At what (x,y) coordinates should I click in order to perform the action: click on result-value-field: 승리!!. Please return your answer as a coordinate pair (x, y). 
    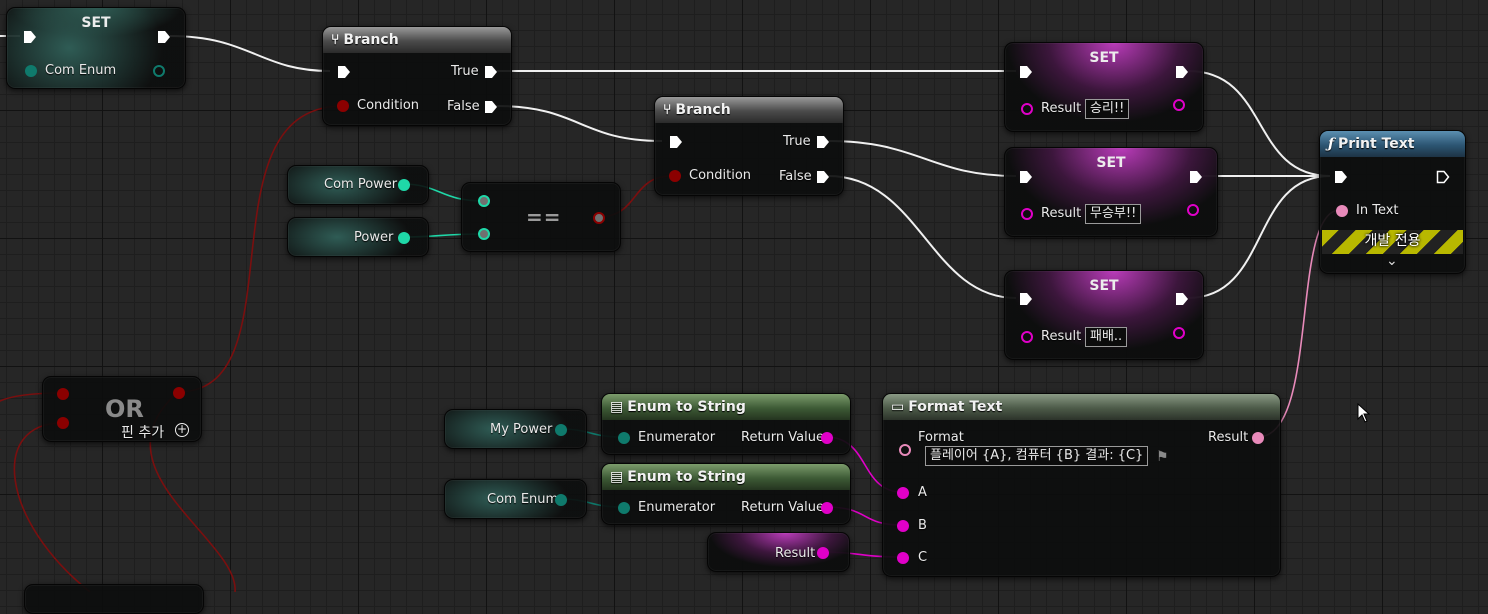
    Looking at the image, I should click on (1107, 109).